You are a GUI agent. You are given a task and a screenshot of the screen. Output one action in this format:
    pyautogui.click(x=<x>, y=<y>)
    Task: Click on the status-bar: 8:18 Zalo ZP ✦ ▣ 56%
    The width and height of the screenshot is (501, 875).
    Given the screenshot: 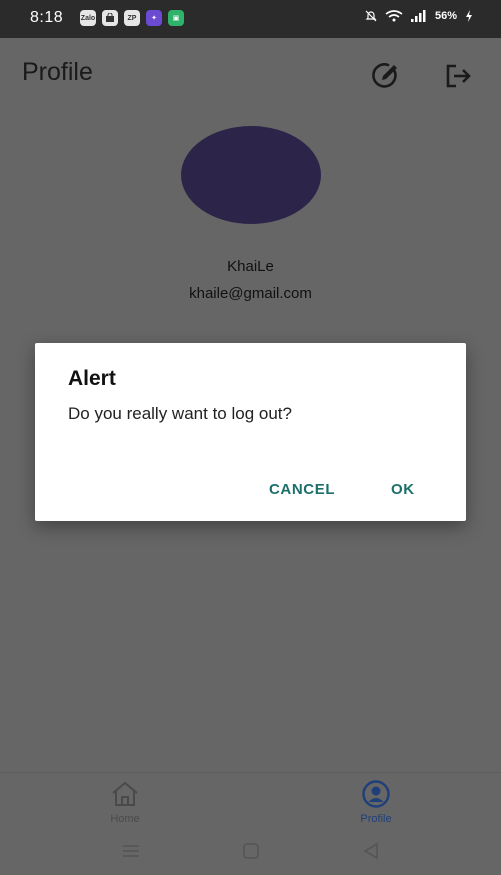 What is the action you would take?
    pyautogui.click(x=250, y=19)
    